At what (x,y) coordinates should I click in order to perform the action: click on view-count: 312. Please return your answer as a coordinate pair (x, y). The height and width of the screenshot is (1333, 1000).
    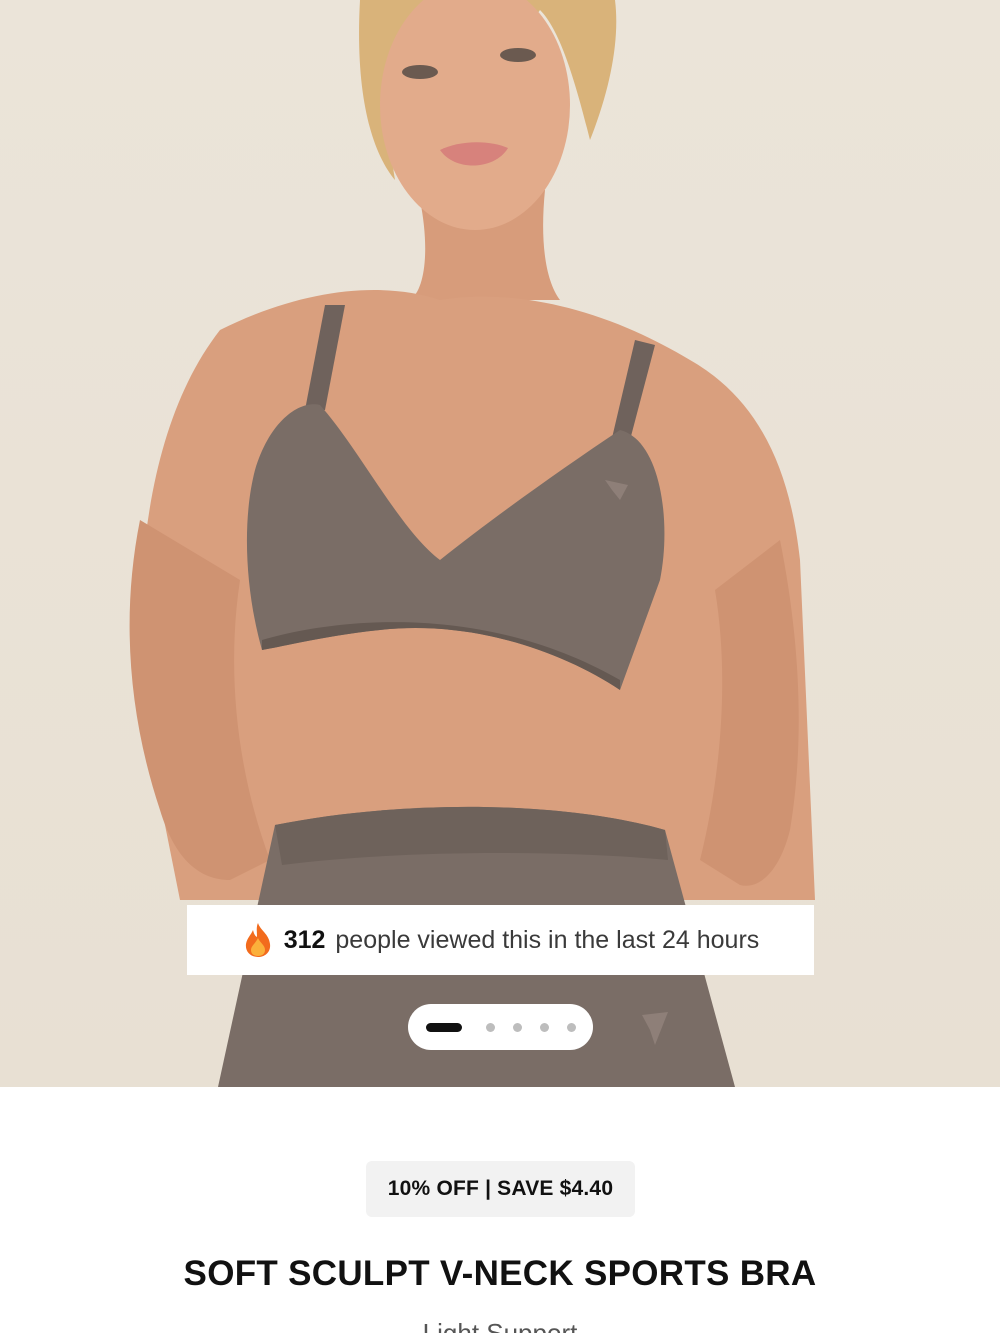
    Looking at the image, I should click on (304, 939).